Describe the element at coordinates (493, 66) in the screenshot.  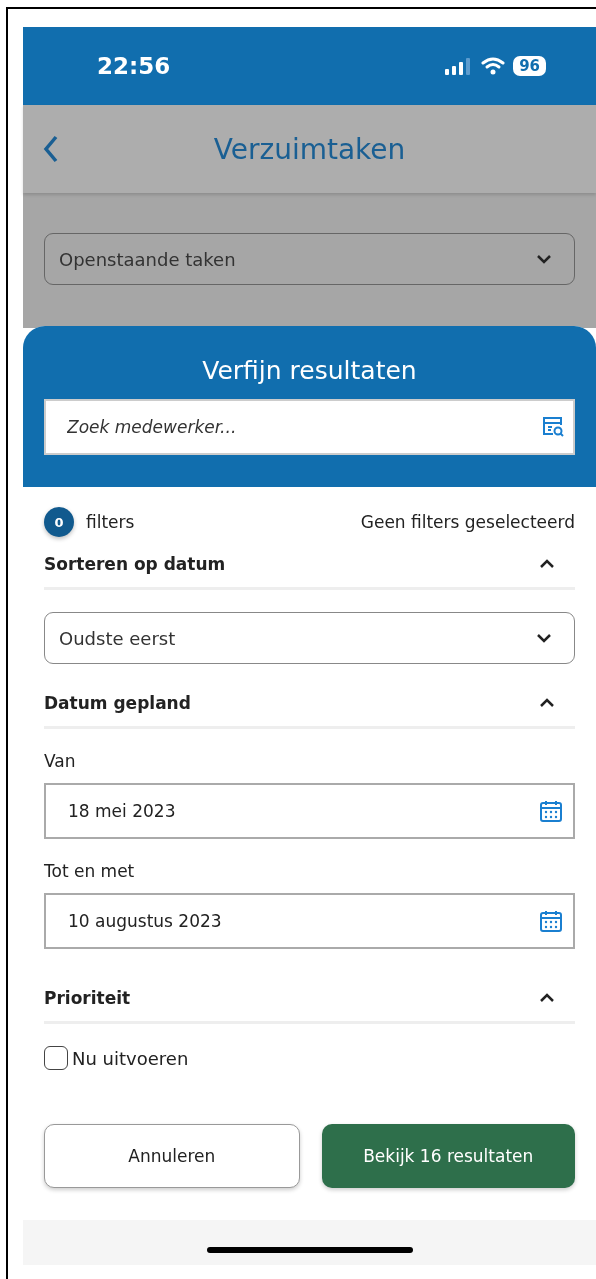
I see `wifi-icon` at that location.